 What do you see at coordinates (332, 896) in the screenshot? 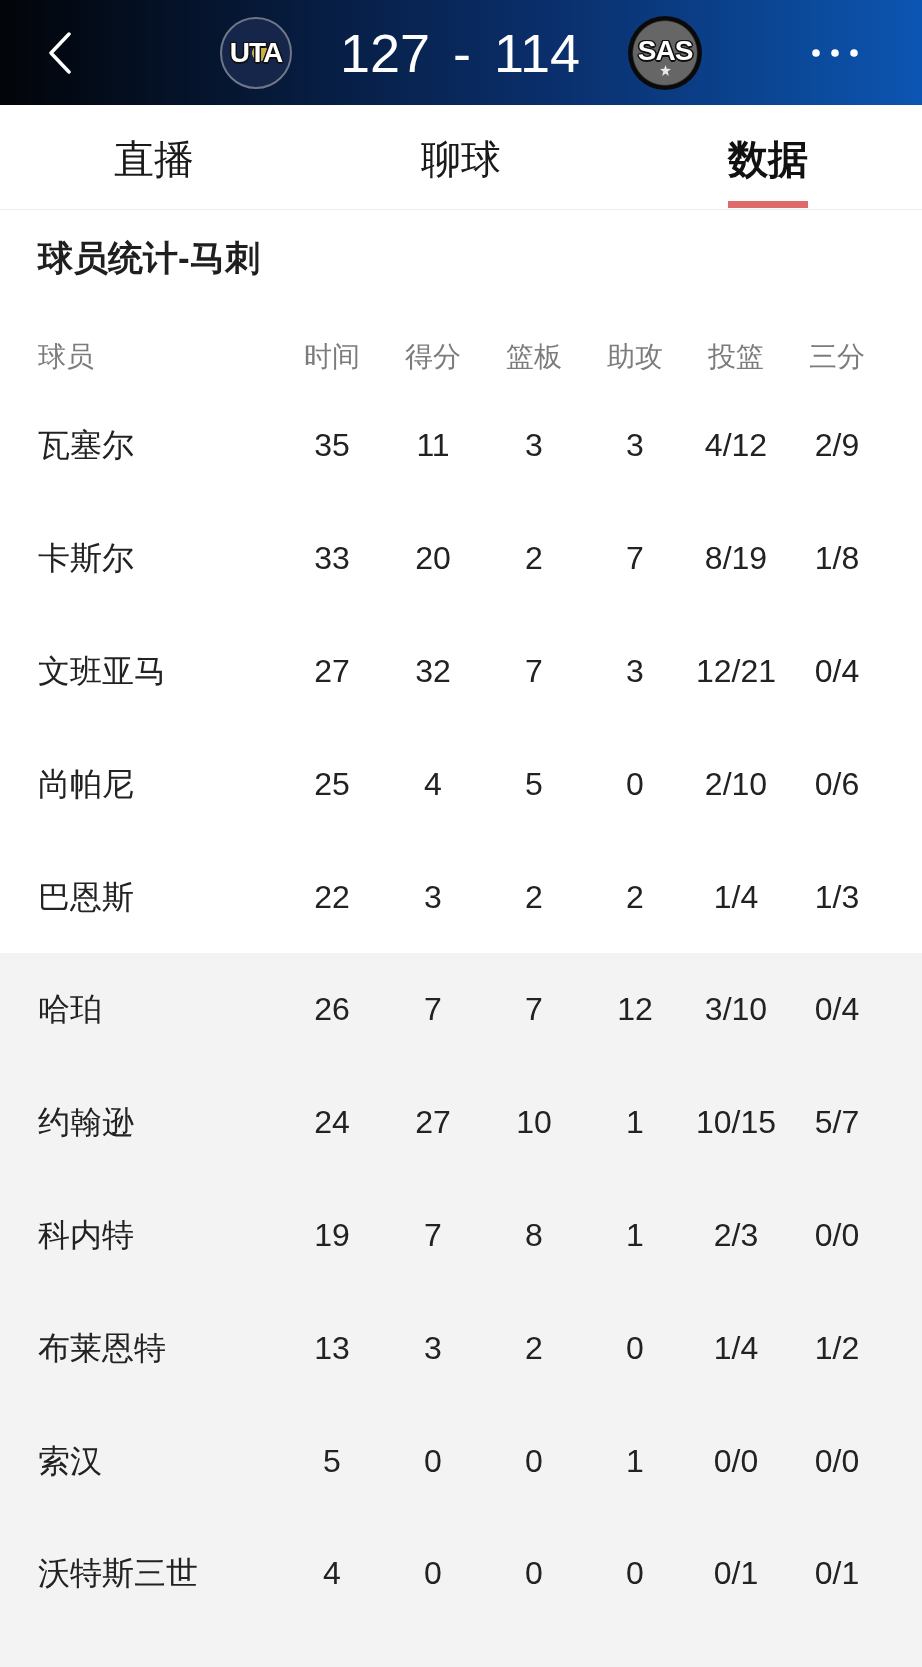
I see `stat-cell: 22` at bounding box center [332, 896].